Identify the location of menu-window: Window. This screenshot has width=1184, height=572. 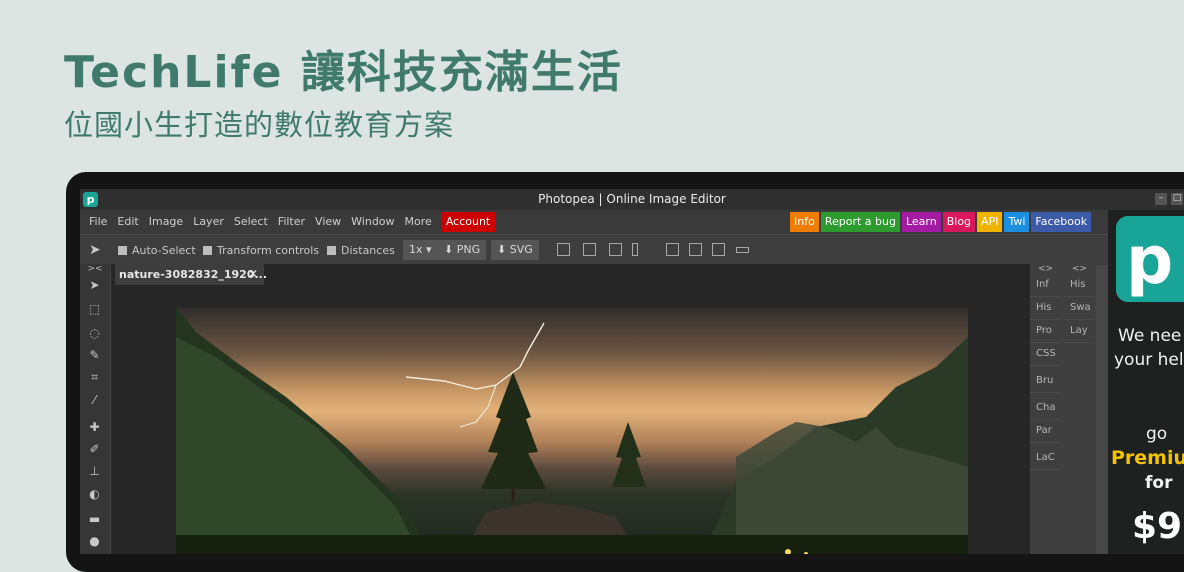
(372, 222).